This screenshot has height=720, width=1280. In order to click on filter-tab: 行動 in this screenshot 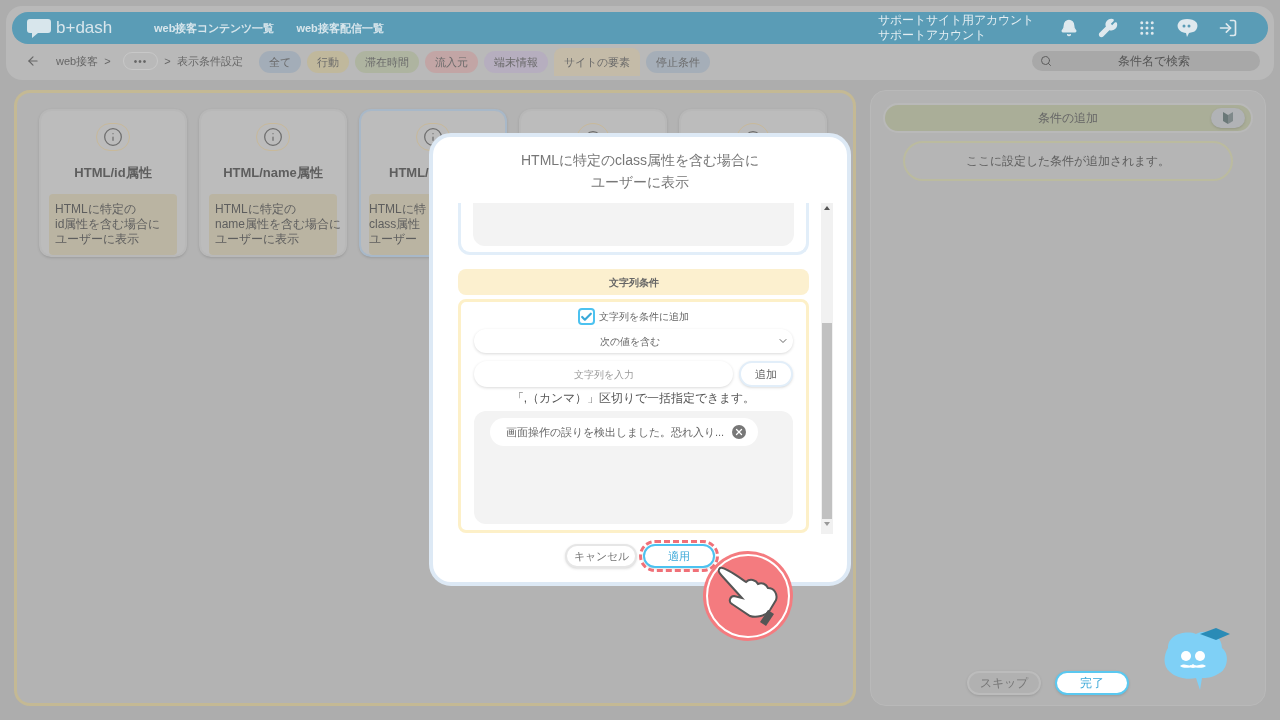, I will do `click(327, 62)`.